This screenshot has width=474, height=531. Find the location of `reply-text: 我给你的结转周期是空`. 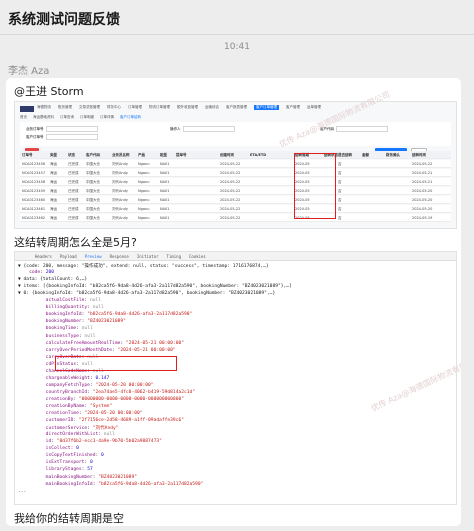

reply-text: 我给你的结转周期是空 is located at coordinates (69, 518).